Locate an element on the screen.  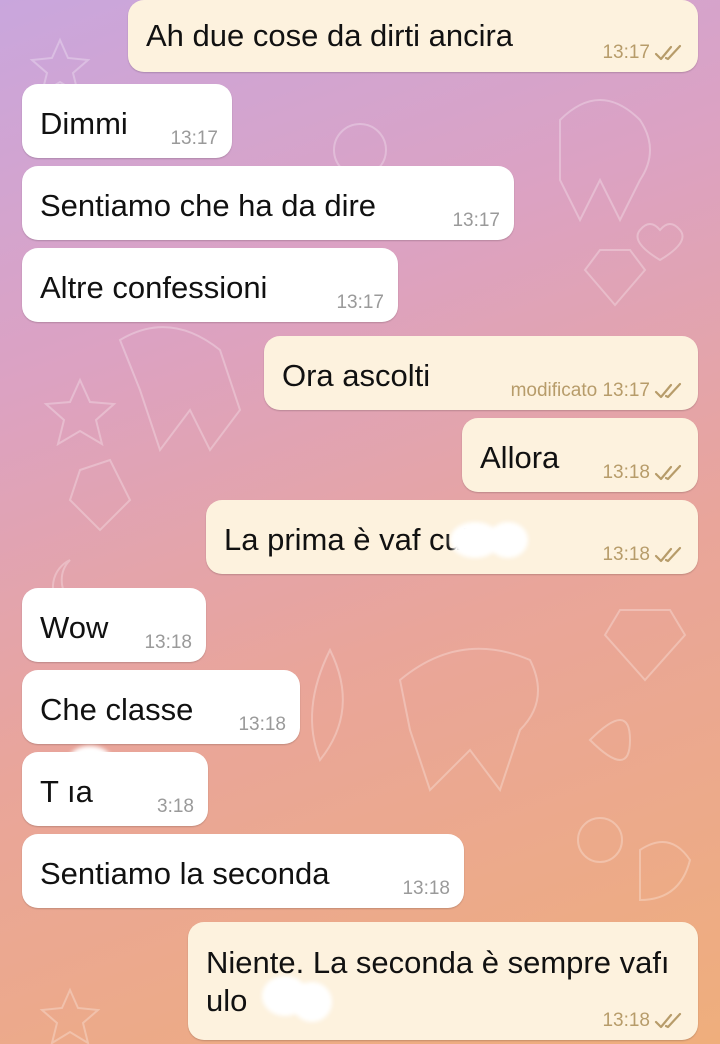
message-bubble-outgoing: Ah due cose da dirti ancira 13:17 is located at coordinates (413, 36).